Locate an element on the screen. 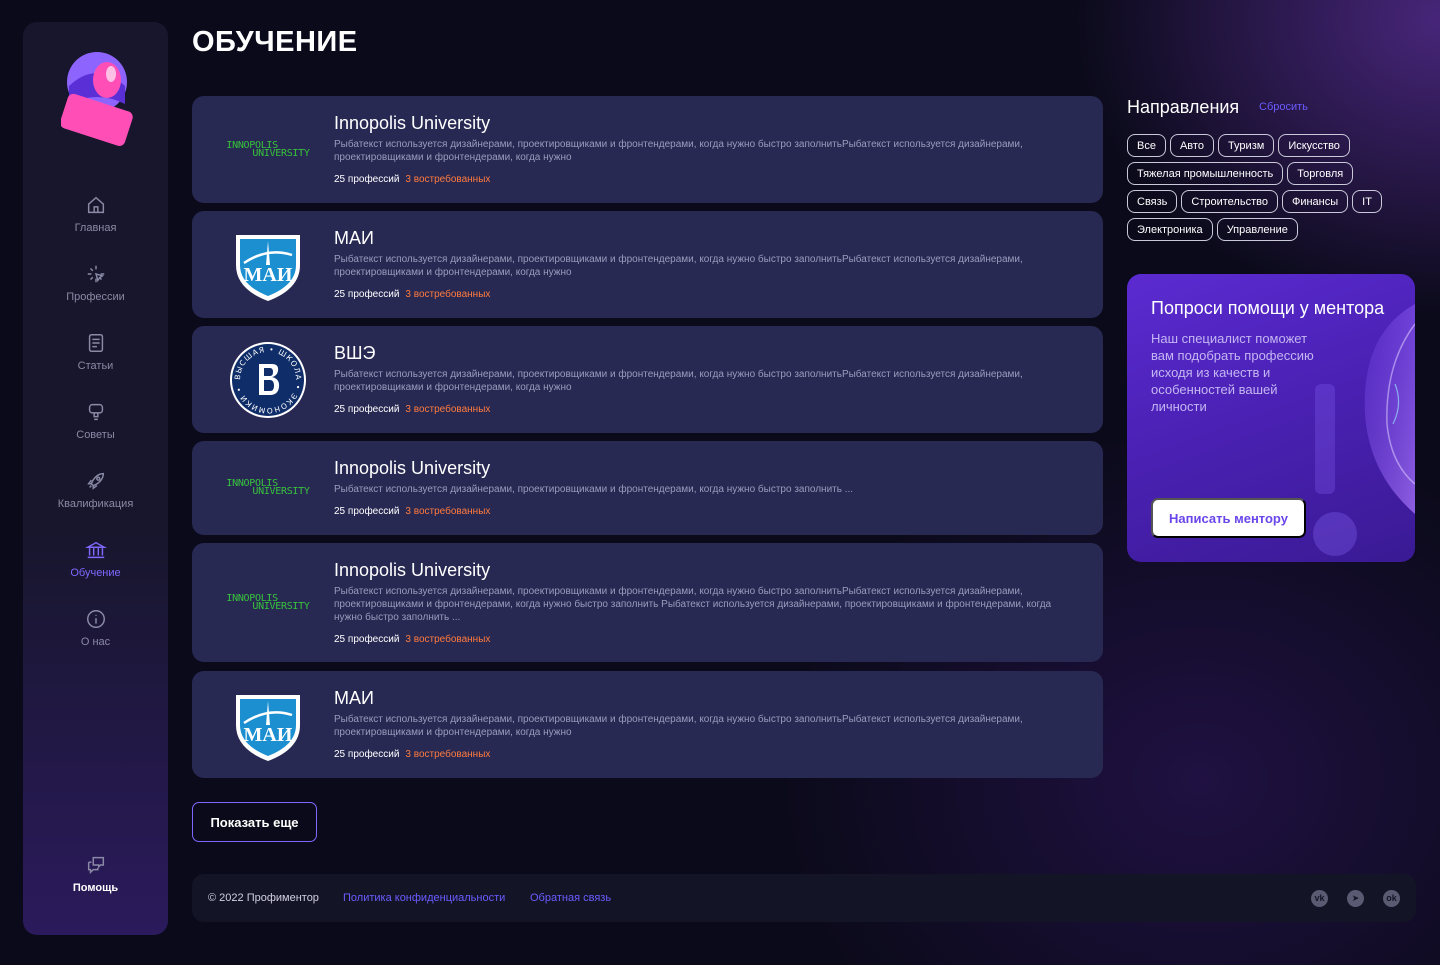 This screenshot has width=1440, height=965. nav-qualification: Квалификация is located at coordinates (95, 490).